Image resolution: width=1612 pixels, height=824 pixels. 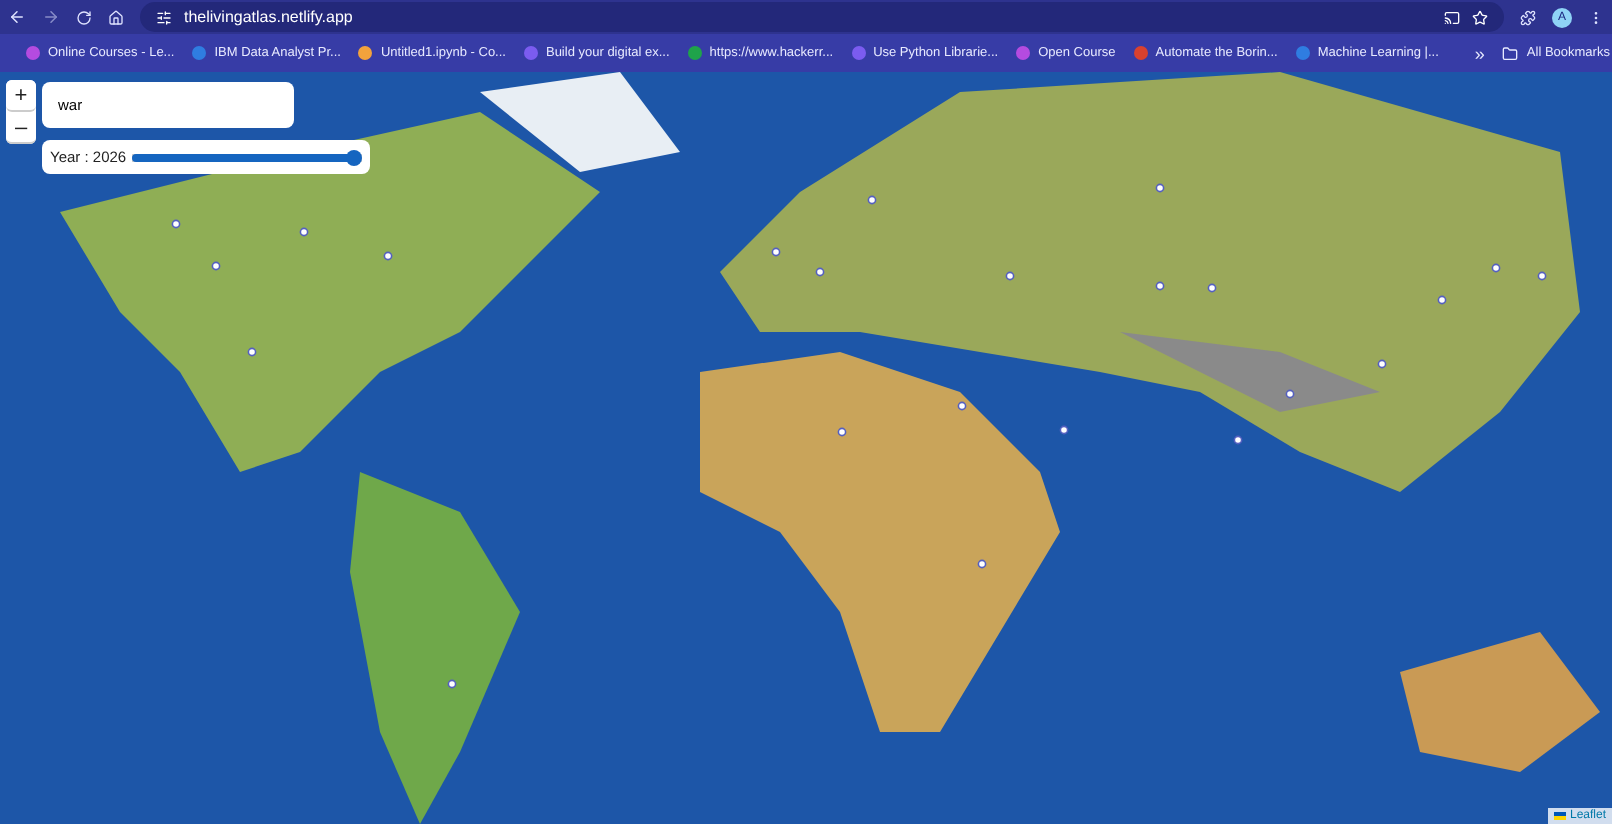 I want to click on forward-icon, so click(x=51, y=17).